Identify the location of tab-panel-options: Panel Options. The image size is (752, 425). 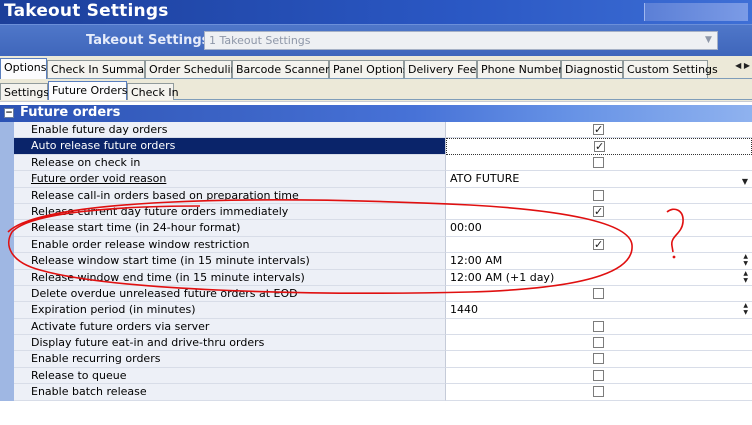
(369, 69).